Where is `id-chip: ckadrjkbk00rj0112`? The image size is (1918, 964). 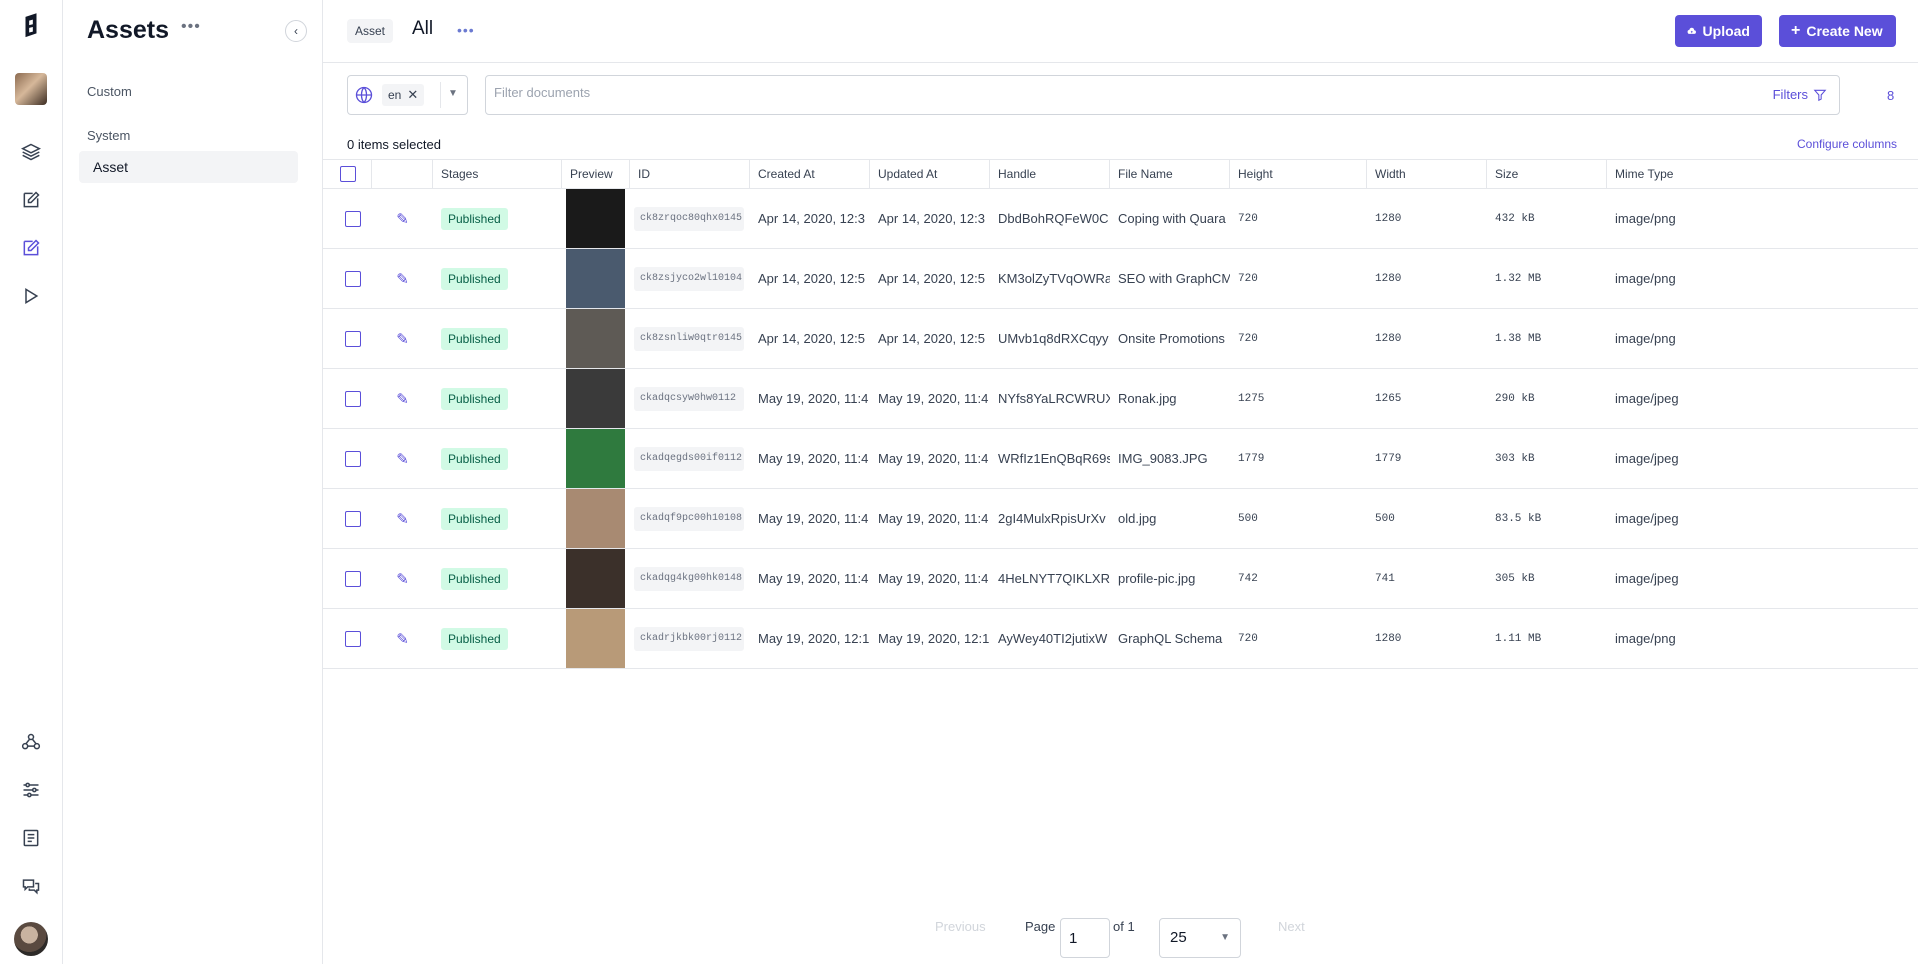 id-chip: ckadrjkbk00rj0112 is located at coordinates (689, 638).